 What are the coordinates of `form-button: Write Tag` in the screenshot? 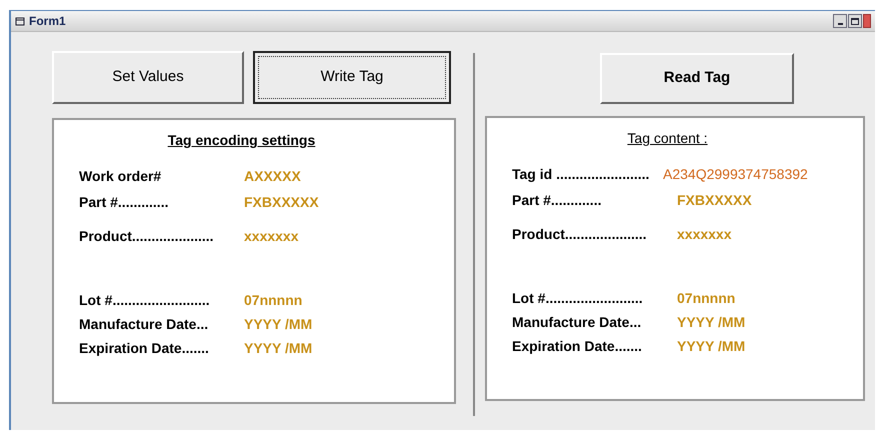 It's located at (352, 77).